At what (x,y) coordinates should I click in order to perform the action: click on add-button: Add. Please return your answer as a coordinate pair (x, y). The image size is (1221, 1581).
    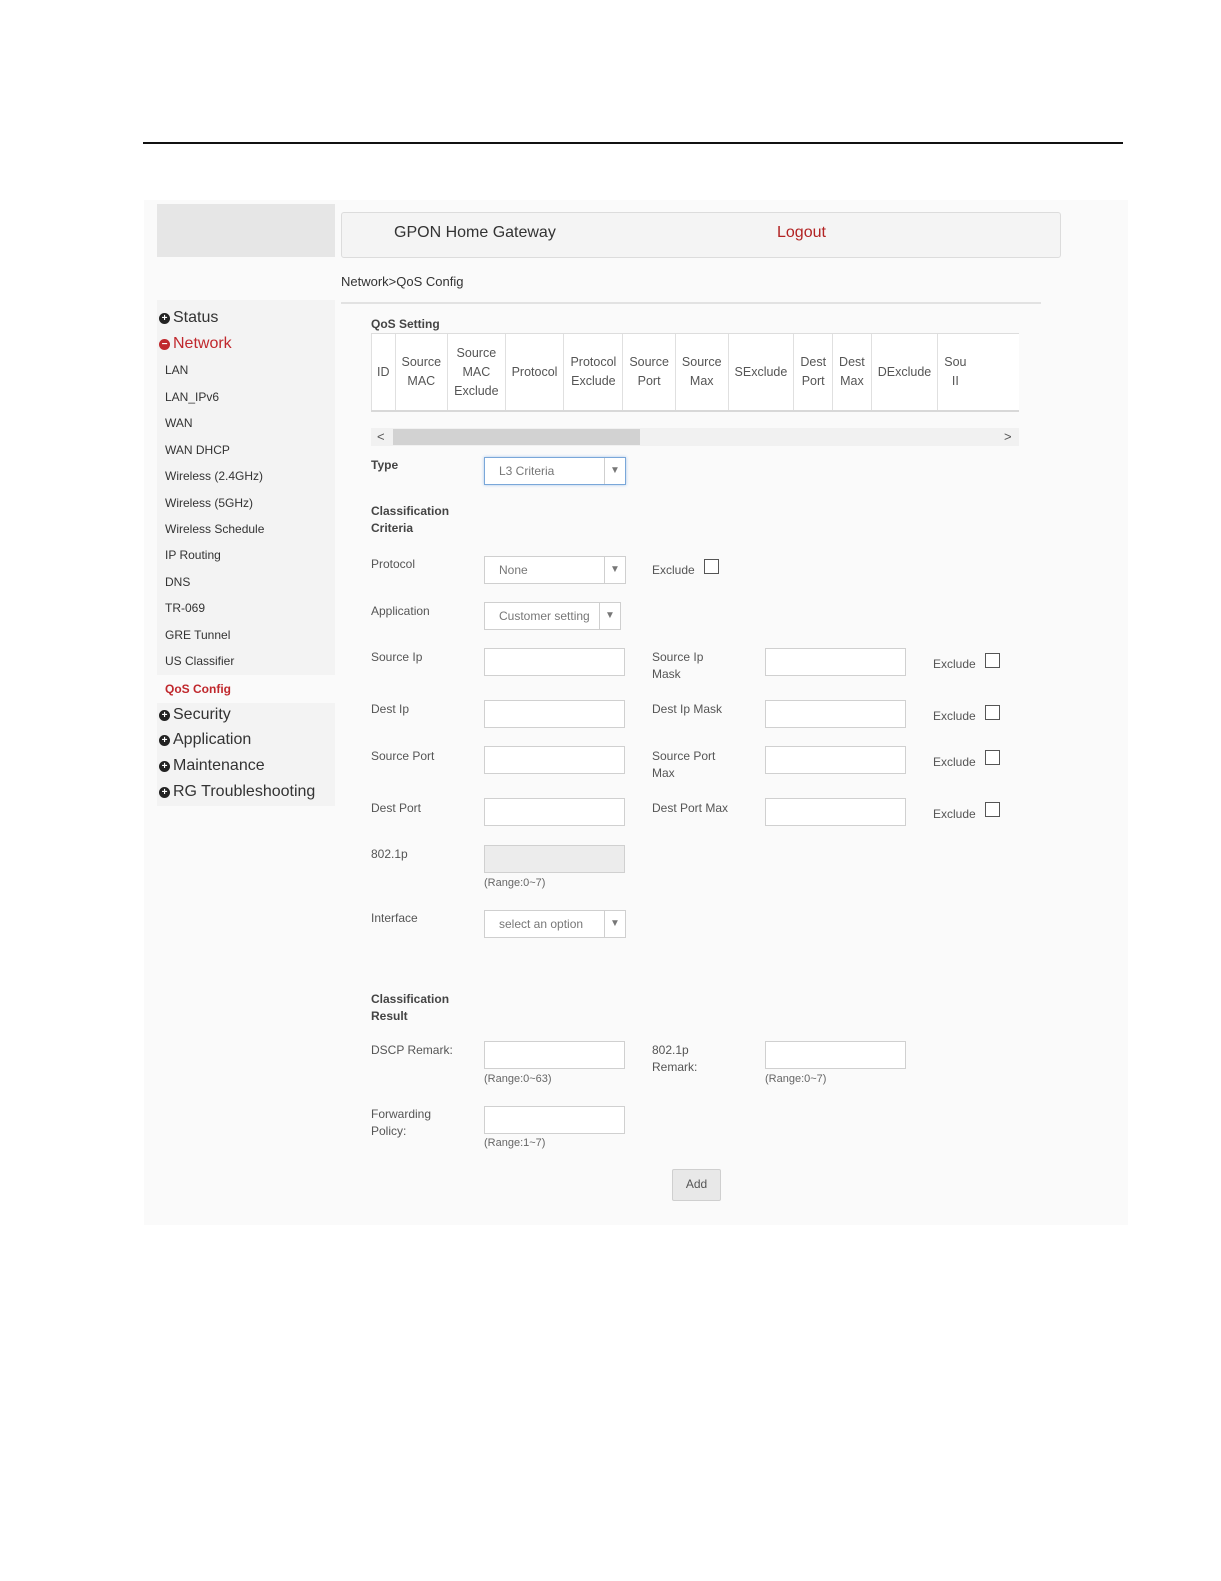
    Looking at the image, I should click on (696, 1185).